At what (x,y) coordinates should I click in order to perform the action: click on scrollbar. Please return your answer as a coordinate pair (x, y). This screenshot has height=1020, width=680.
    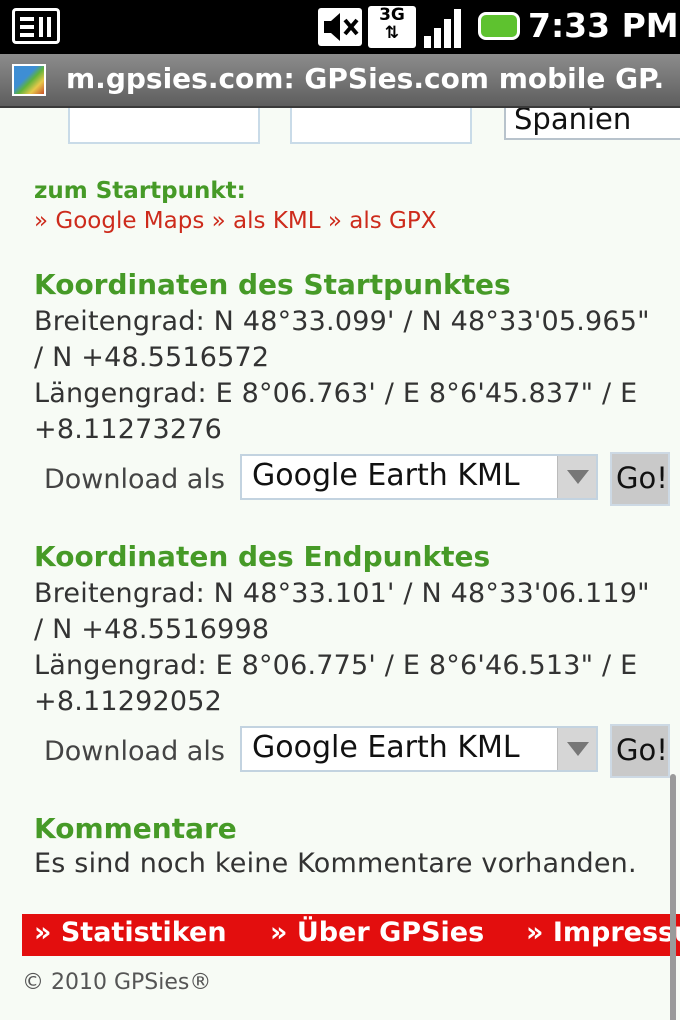
    Looking at the image, I should click on (673, 897).